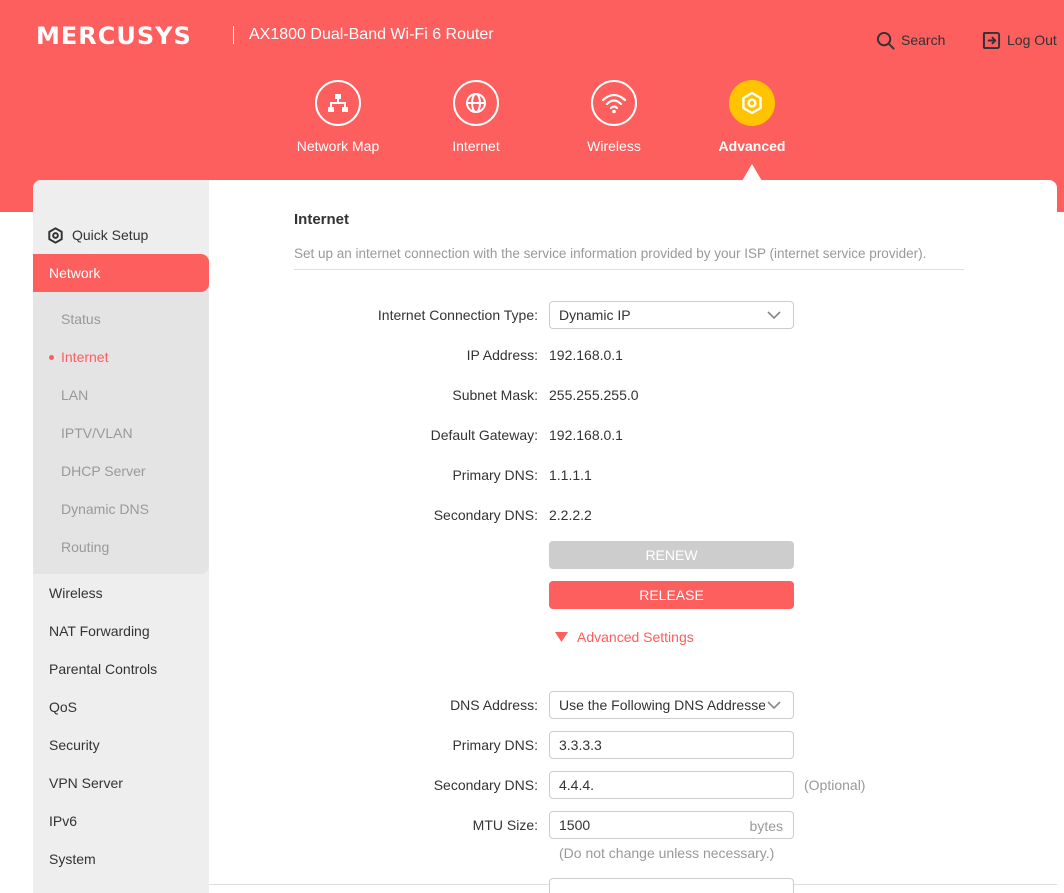 The width and height of the screenshot is (1064, 893). What do you see at coordinates (494, 705) in the screenshot?
I see `dns-address-label: DNS Address:` at bounding box center [494, 705].